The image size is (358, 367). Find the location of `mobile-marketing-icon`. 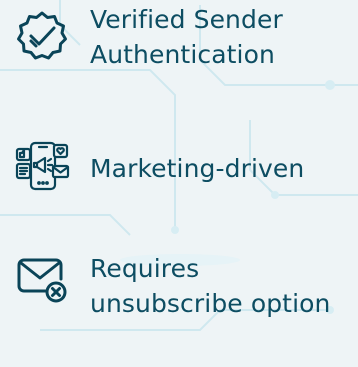

mobile-marketing-icon is located at coordinates (42, 167).